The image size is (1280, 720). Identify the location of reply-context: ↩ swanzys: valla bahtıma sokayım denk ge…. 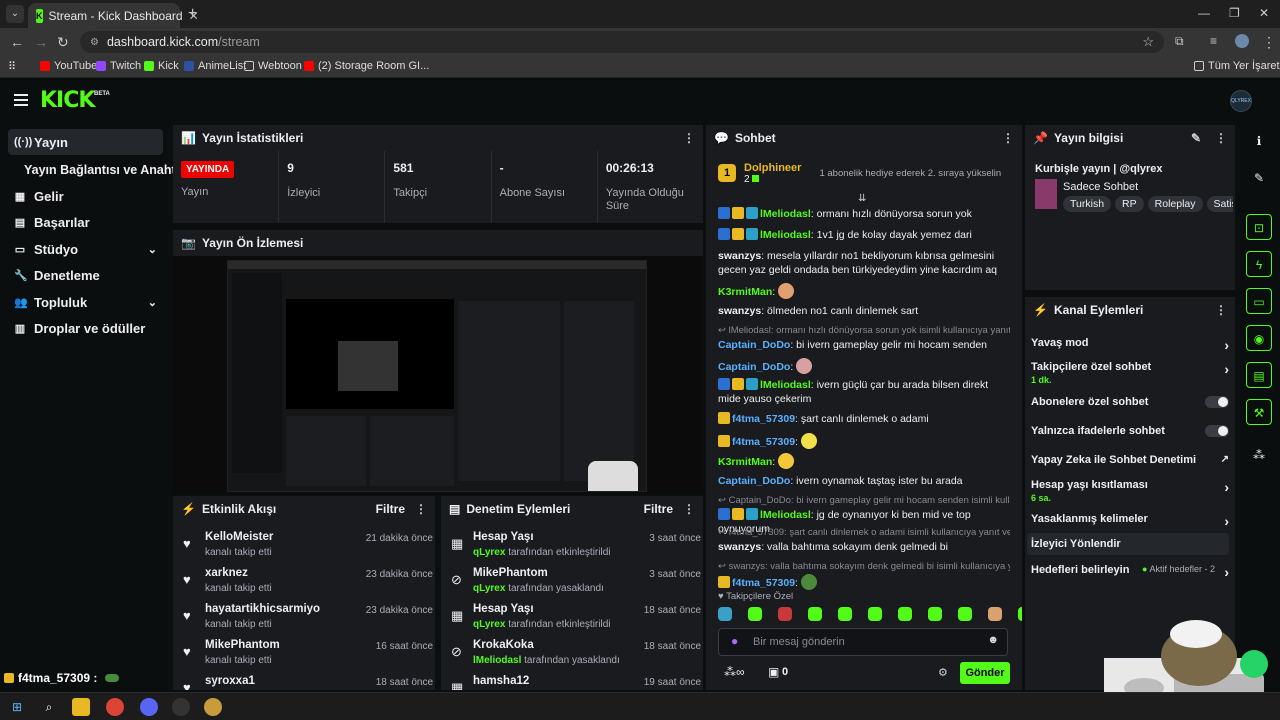
(864, 567).